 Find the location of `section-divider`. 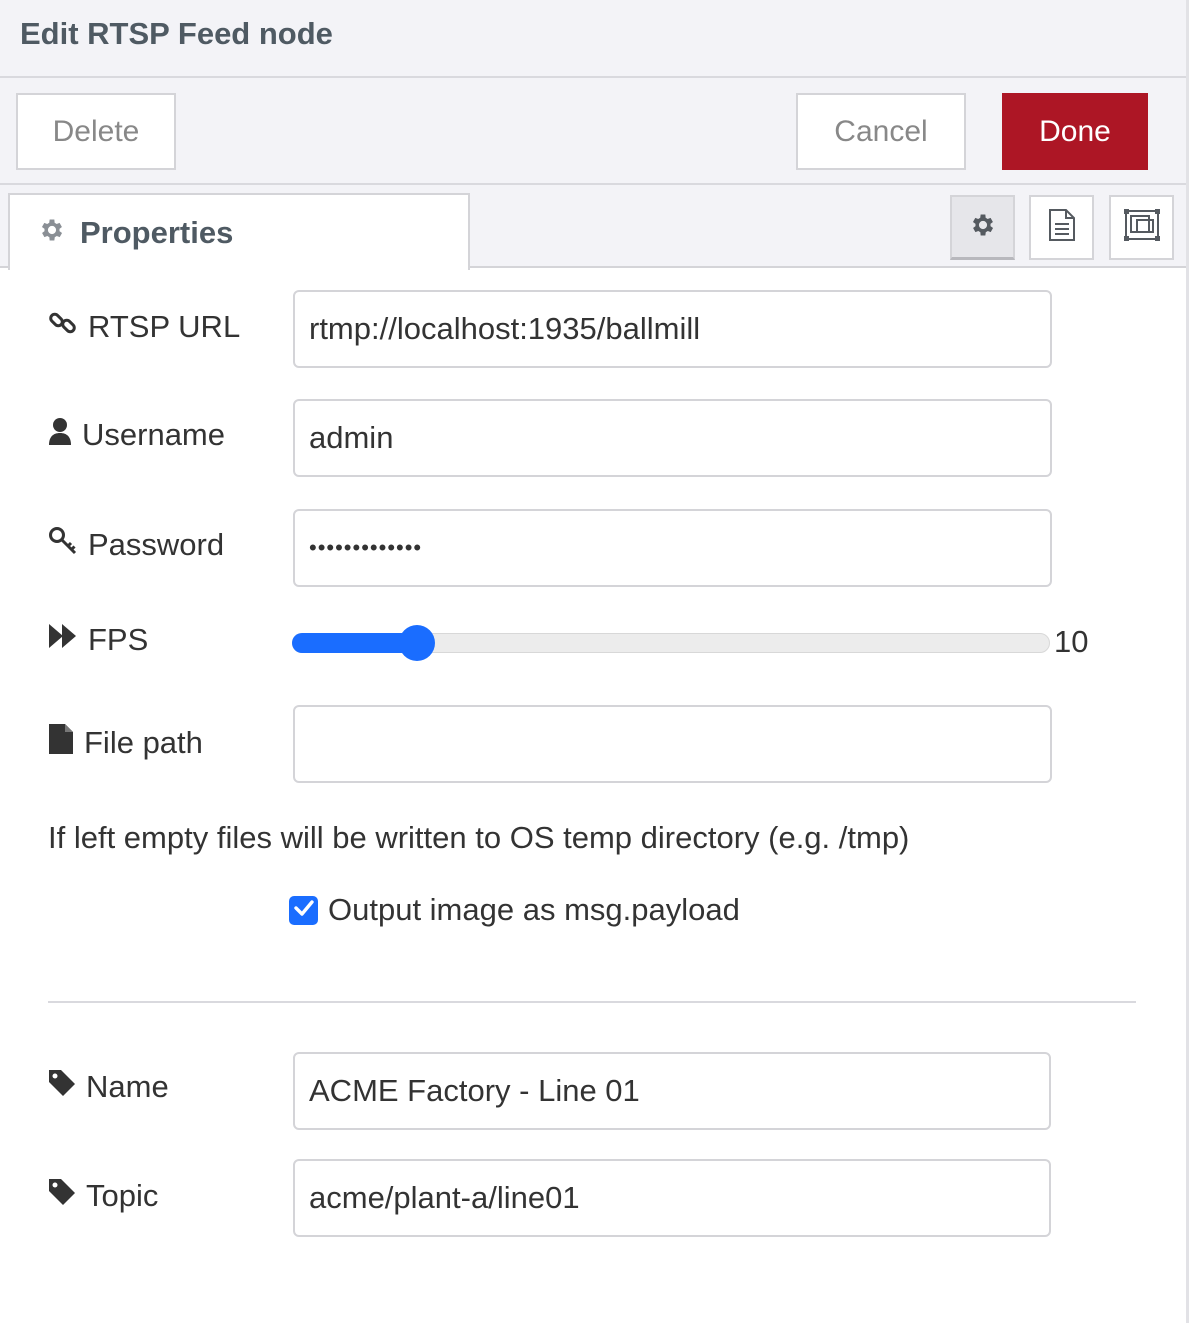

section-divider is located at coordinates (592, 1002).